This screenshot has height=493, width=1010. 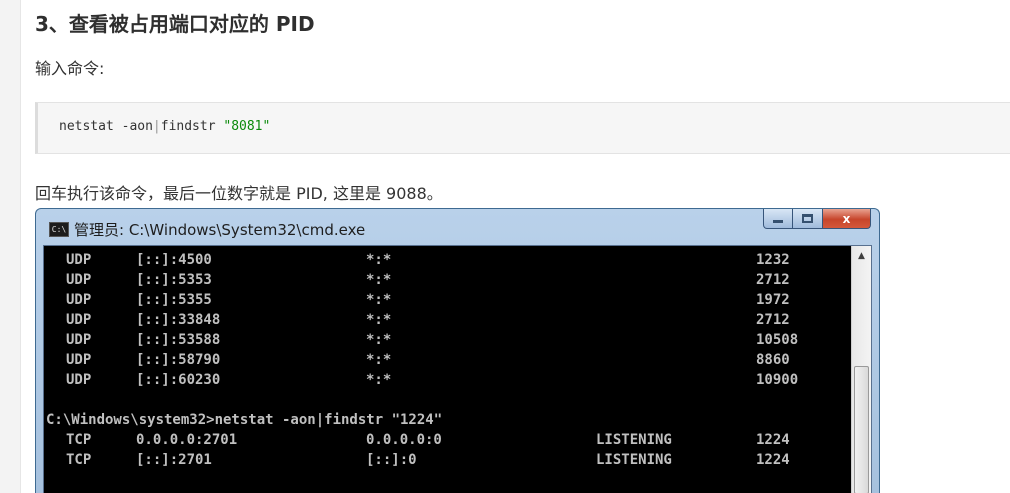 What do you see at coordinates (178, 320) in the screenshot?
I see `local-address-cell: [::]:33848` at bounding box center [178, 320].